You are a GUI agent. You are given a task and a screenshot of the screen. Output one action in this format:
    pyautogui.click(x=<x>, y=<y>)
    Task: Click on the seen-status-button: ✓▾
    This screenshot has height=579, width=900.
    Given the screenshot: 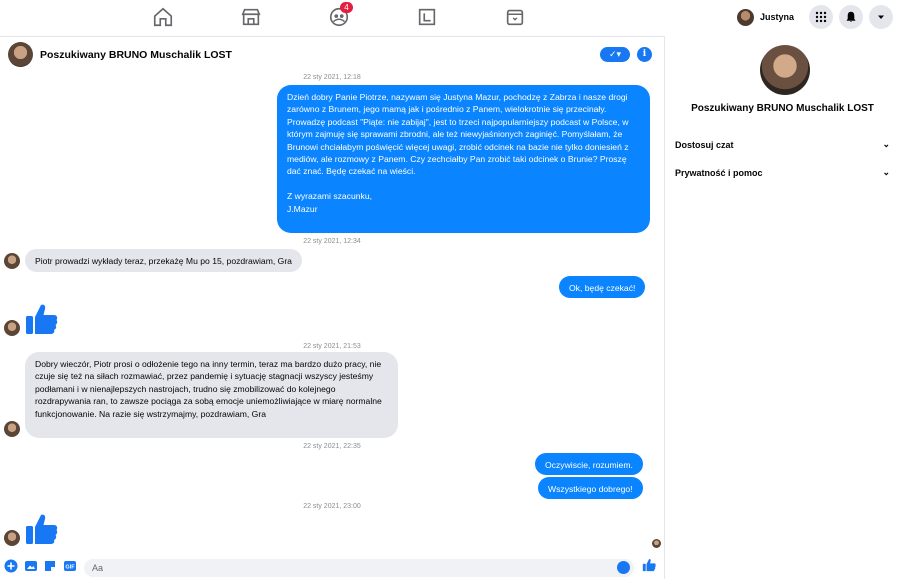 What is the action you would take?
    pyautogui.click(x=615, y=54)
    